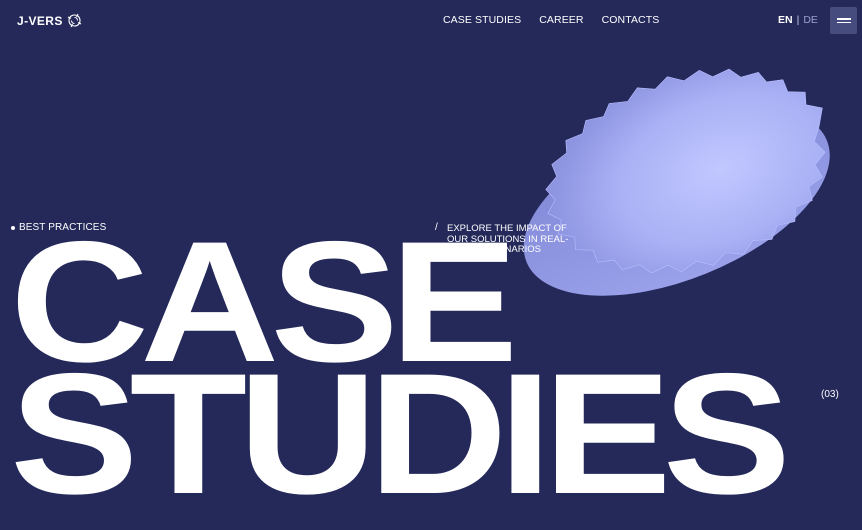 This screenshot has height=530, width=862. Describe the element at coordinates (830, 394) in the screenshot. I see `case-count: (03)` at that location.